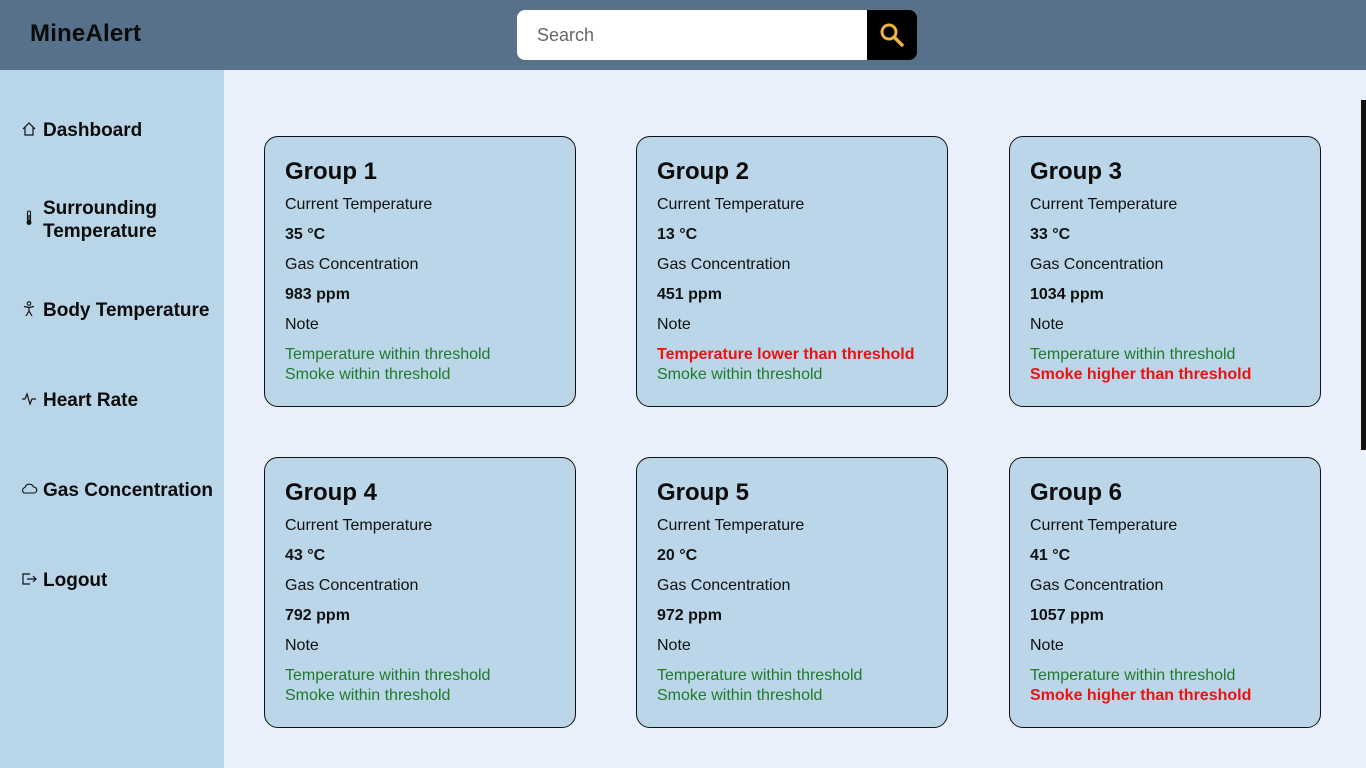 The image size is (1366, 768). I want to click on temperature-status: Temperature lower than threshold, so click(786, 354).